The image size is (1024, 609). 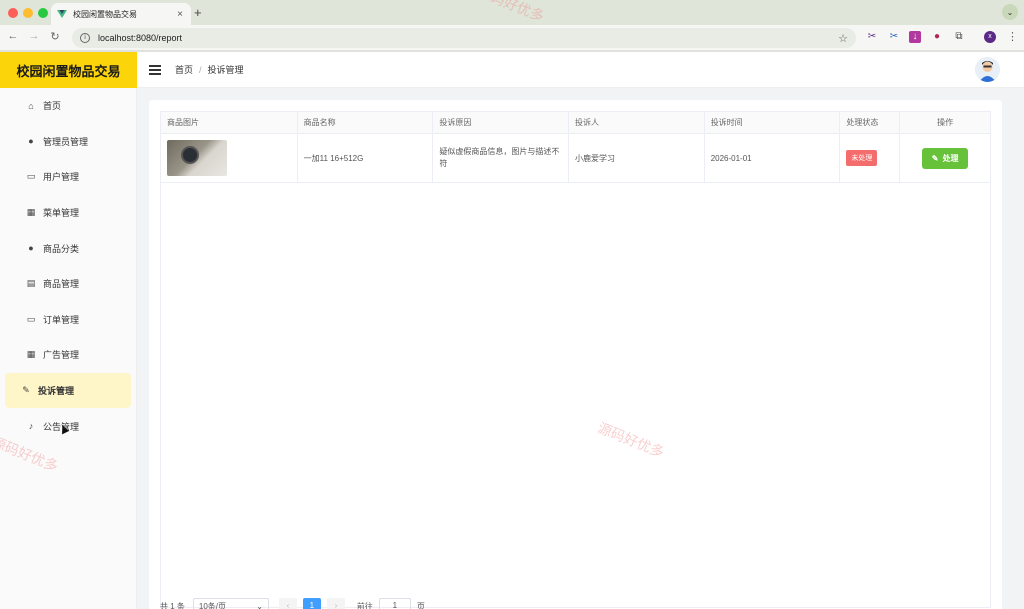 I want to click on product-image-cell, so click(x=229, y=158).